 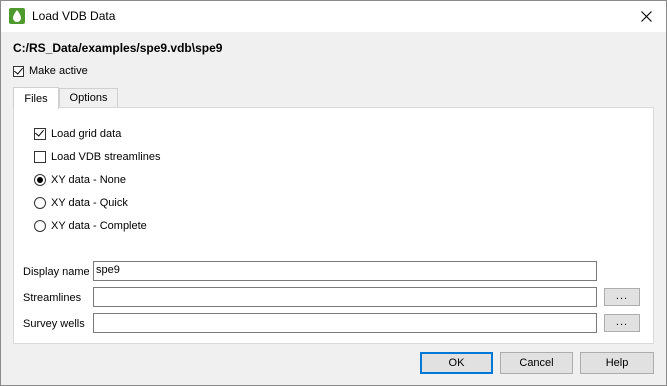 What do you see at coordinates (86, 134) in the screenshot?
I see `load-grid-data-label: Load grid data` at bounding box center [86, 134].